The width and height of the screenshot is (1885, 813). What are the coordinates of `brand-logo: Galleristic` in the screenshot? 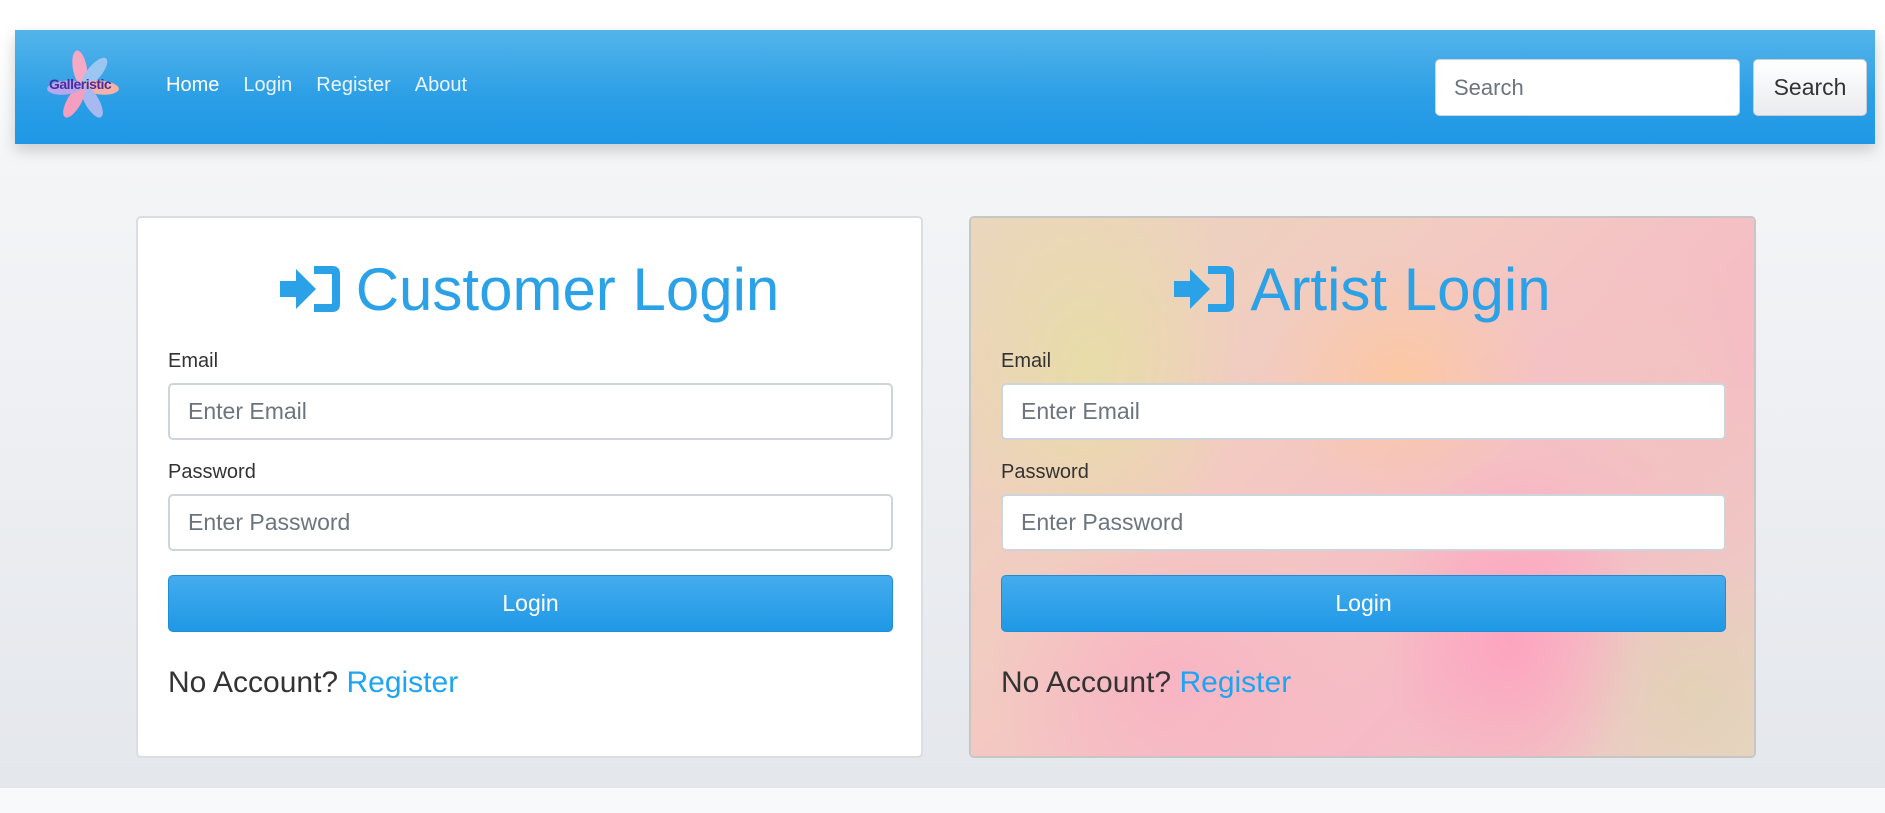 It's located at (83, 86).